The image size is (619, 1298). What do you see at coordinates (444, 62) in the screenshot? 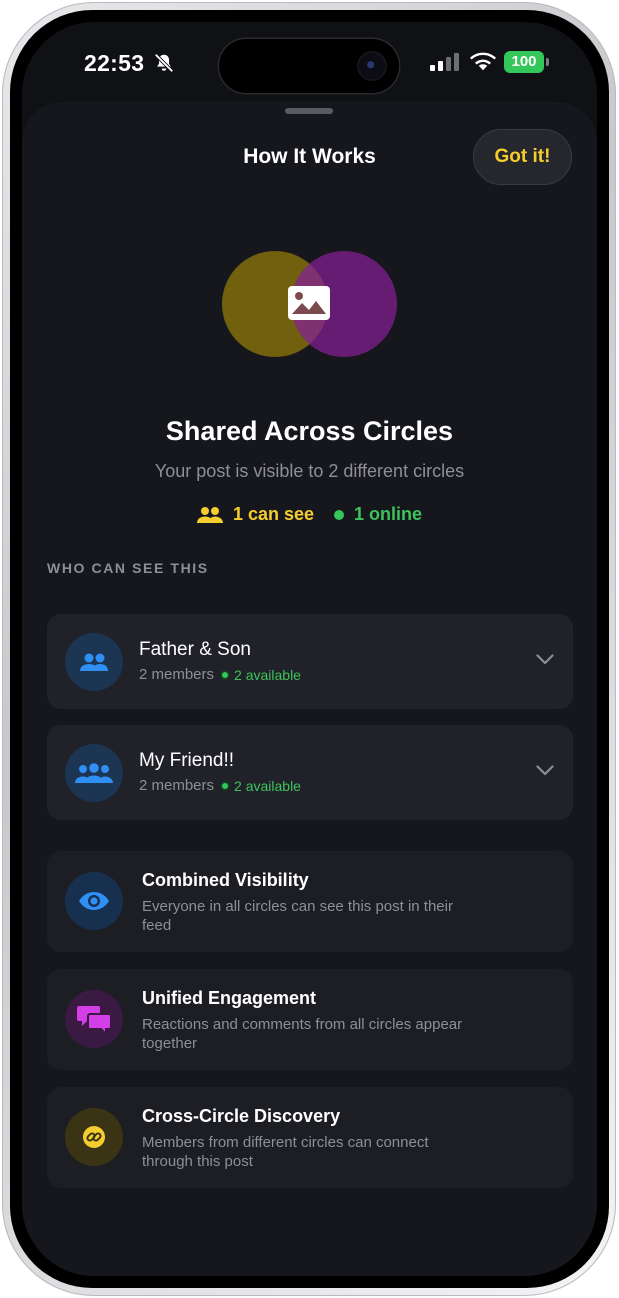
I see `cellular-signal-icon` at bounding box center [444, 62].